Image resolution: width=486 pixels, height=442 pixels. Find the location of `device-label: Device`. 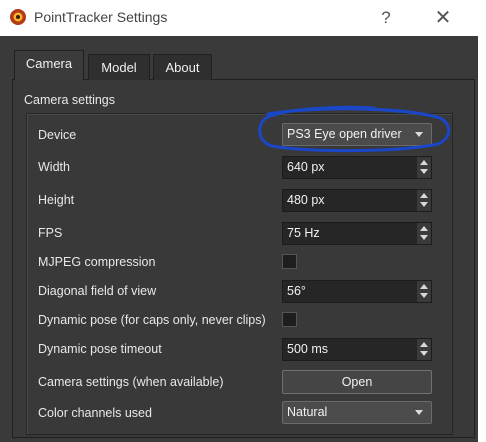

device-label: Device is located at coordinates (57, 135).